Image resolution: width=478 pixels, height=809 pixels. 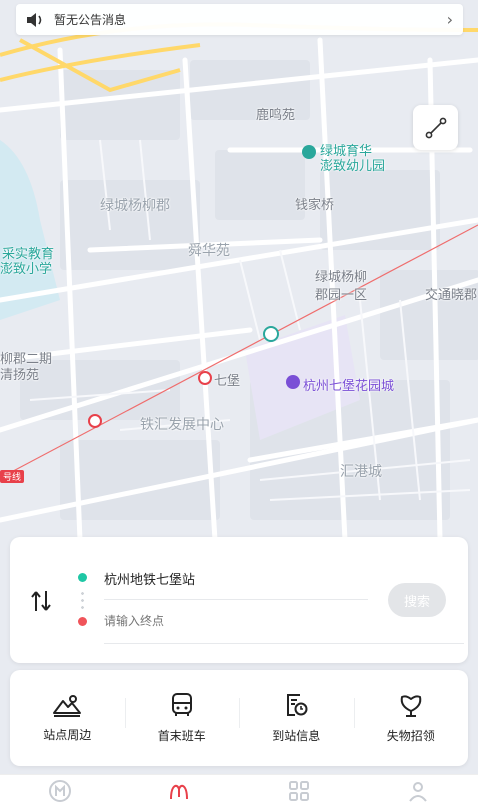 What do you see at coordinates (135, 206) in the screenshot?
I see `map-label-yangliu: 绿城杨柳郡` at bounding box center [135, 206].